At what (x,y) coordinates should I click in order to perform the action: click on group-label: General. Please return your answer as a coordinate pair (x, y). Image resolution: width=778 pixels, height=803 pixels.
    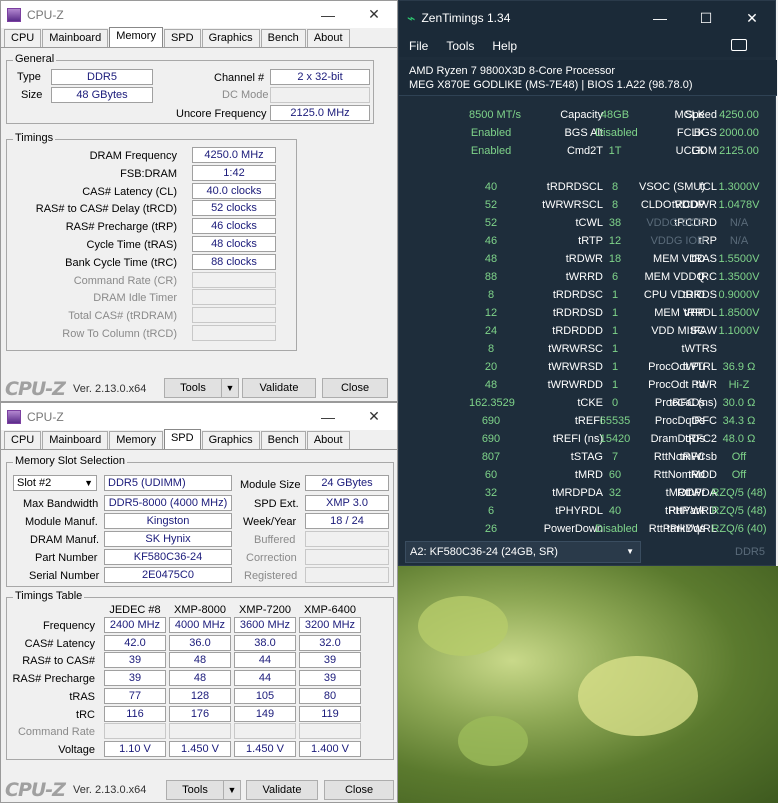
    Looking at the image, I should click on (35, 59).